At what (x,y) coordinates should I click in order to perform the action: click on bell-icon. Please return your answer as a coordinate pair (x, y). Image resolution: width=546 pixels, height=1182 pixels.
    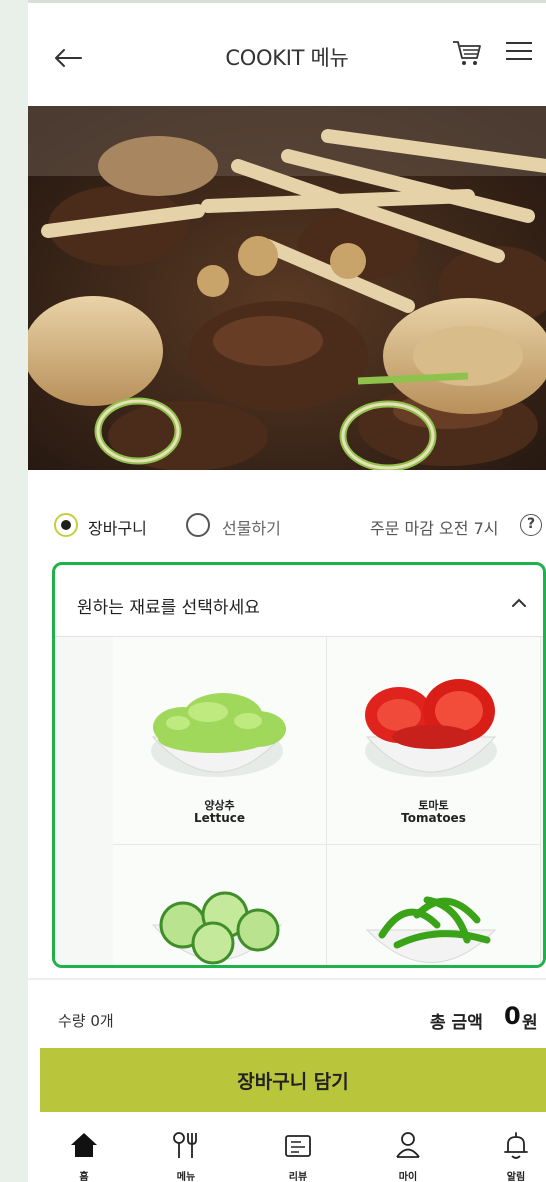
    Looking at the image, I should click on (516, 1145).